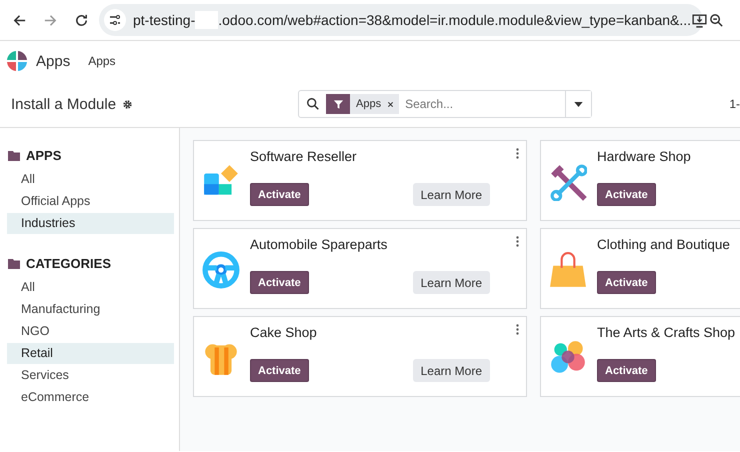 This screenshot has width=740, height=452. What do you see at coordinates (319, 245) in the screenshot?
I see `app-name: Automobile Spareparts` at bounding box center [319, 245].